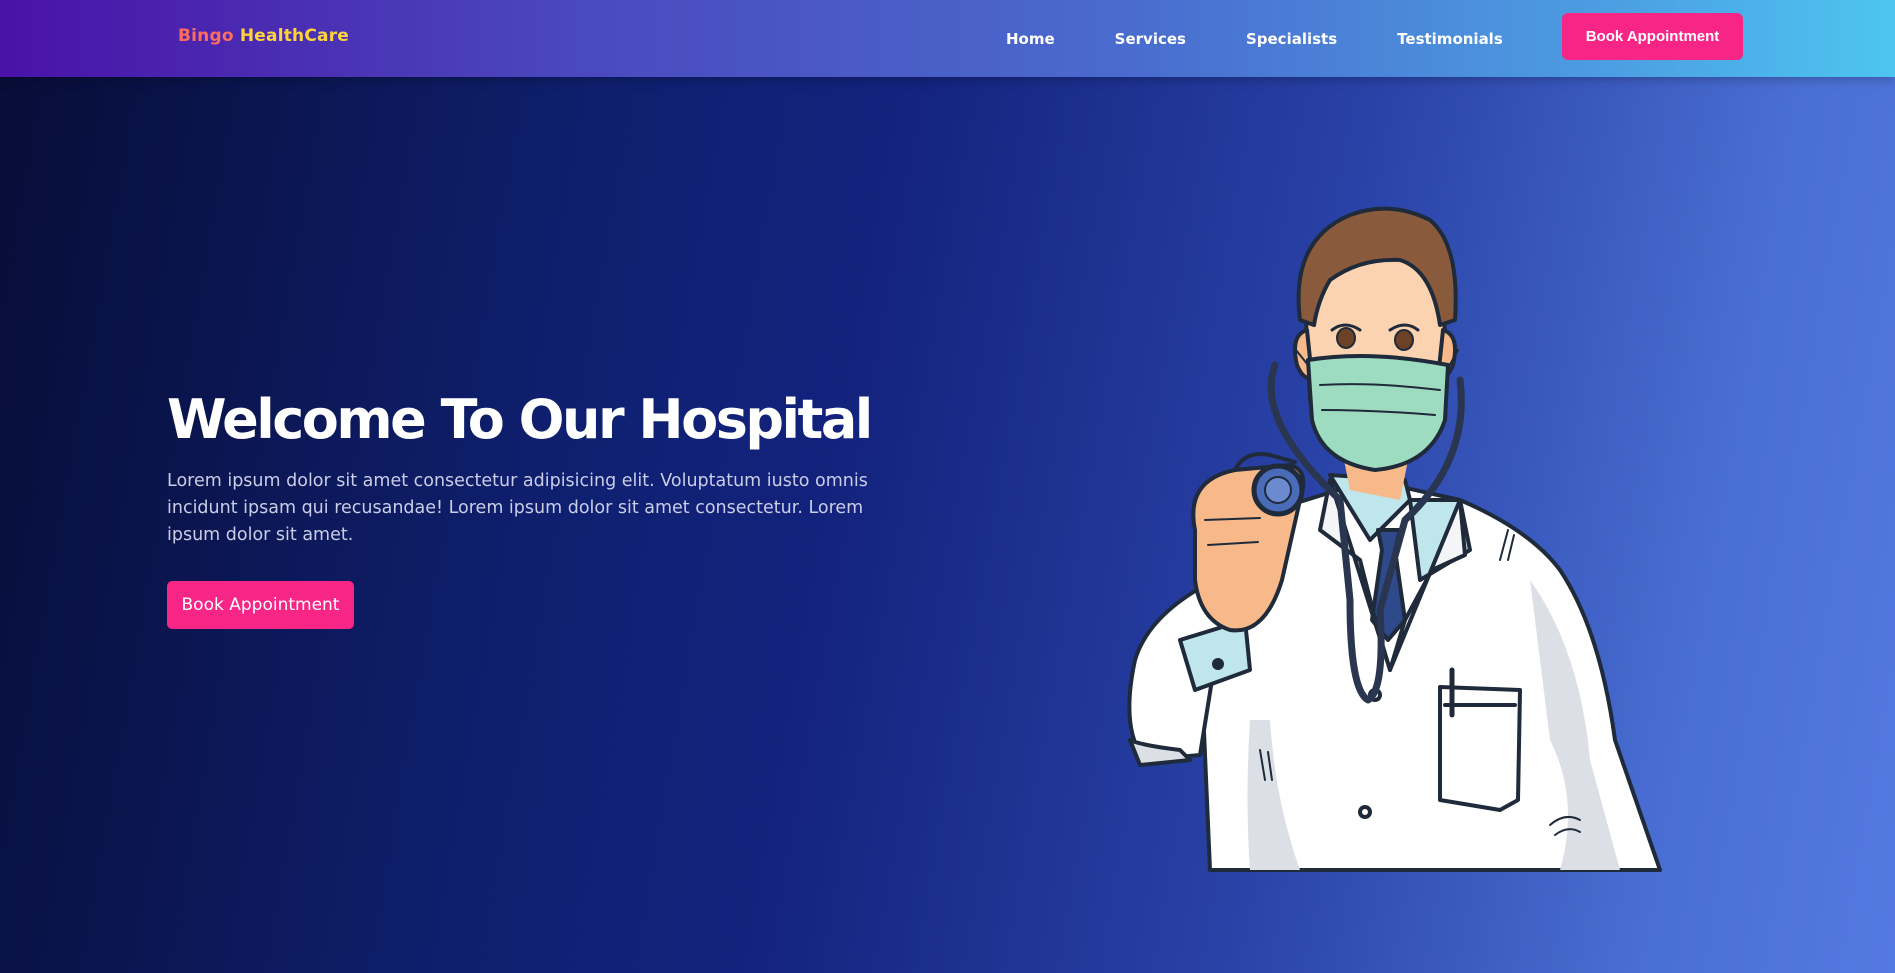  What do you see at coordinates (206, 36) in the screenshot?
I see `brand-name-part1: Bingo` at bounding box center [206, 36].